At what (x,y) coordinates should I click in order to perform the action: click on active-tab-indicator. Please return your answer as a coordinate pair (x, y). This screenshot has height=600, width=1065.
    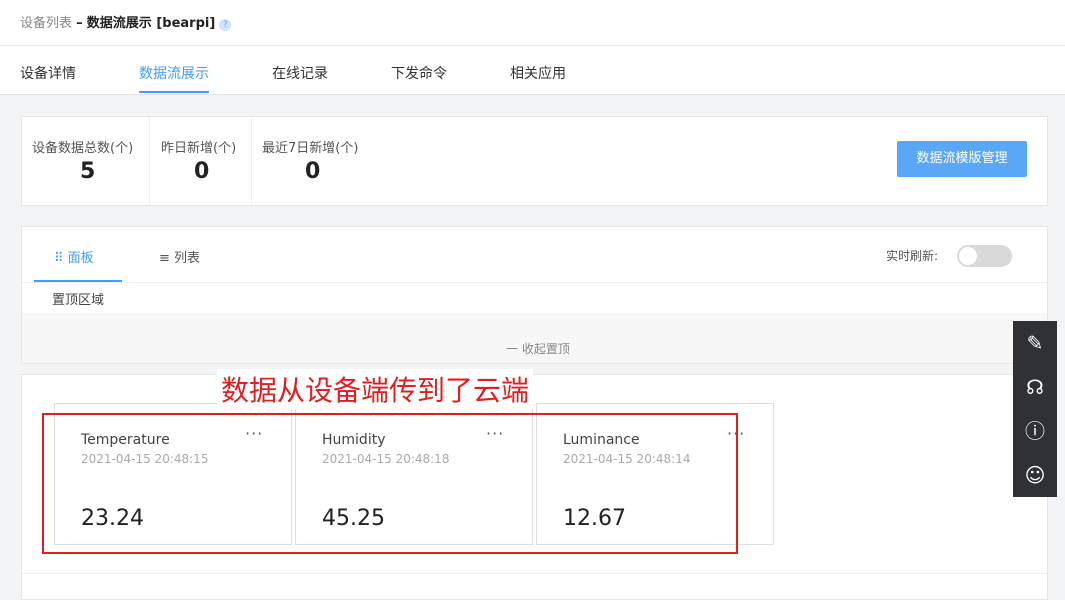
    Looking at the image, I should click on (174, 92).